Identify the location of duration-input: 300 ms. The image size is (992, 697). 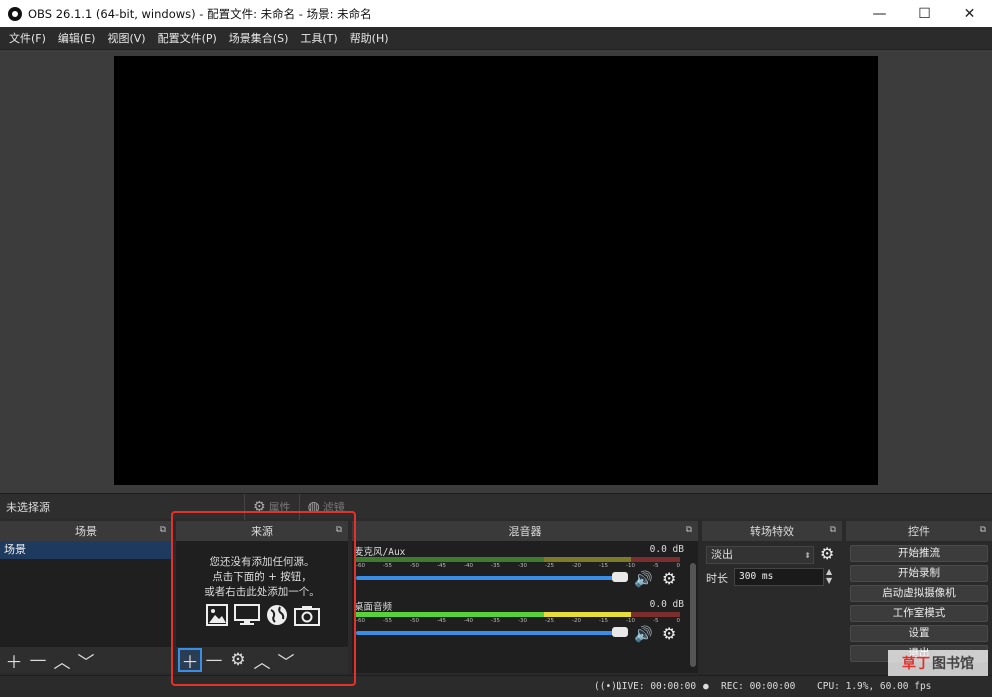
(779, 577).